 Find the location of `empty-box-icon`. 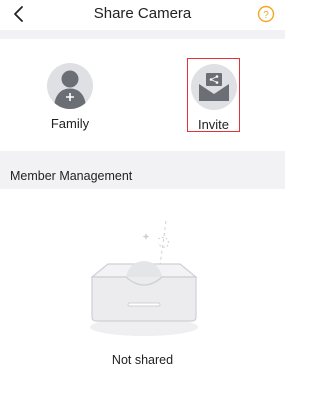

empty-box-icon is located at coordinates (144, 278).